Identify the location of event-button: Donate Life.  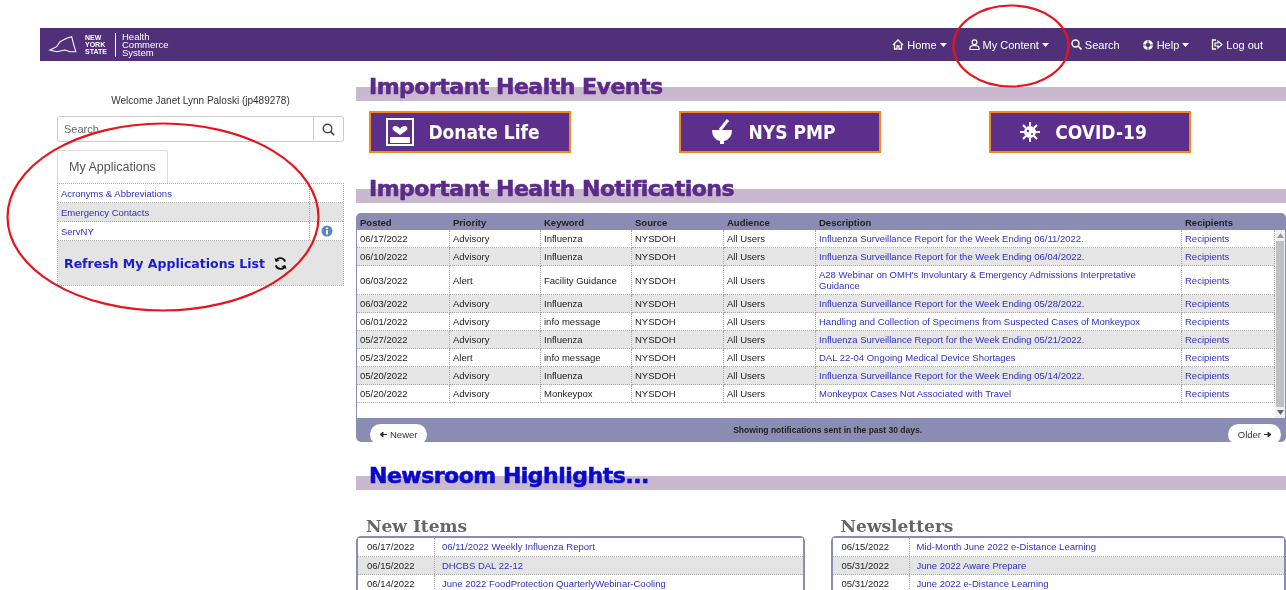
(470, 132).